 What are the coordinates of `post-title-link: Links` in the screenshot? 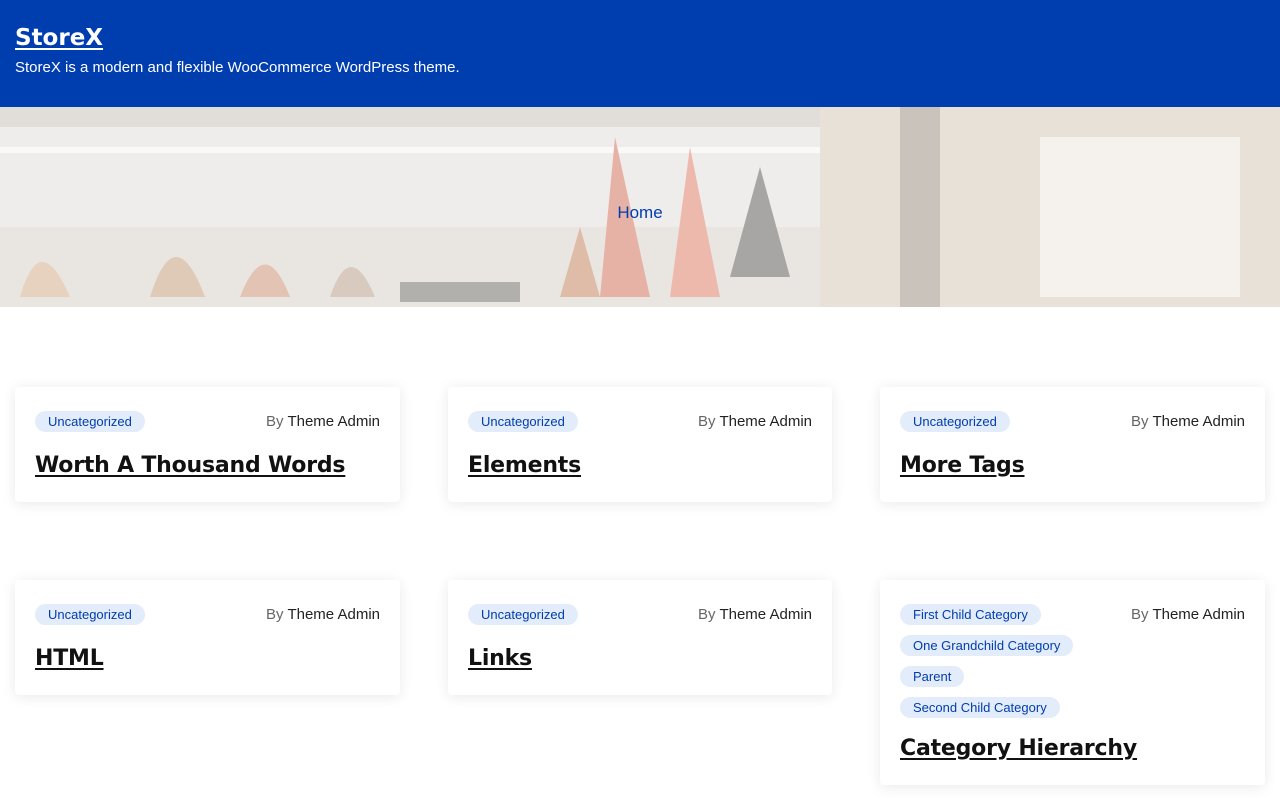 It's located at (500, 658).